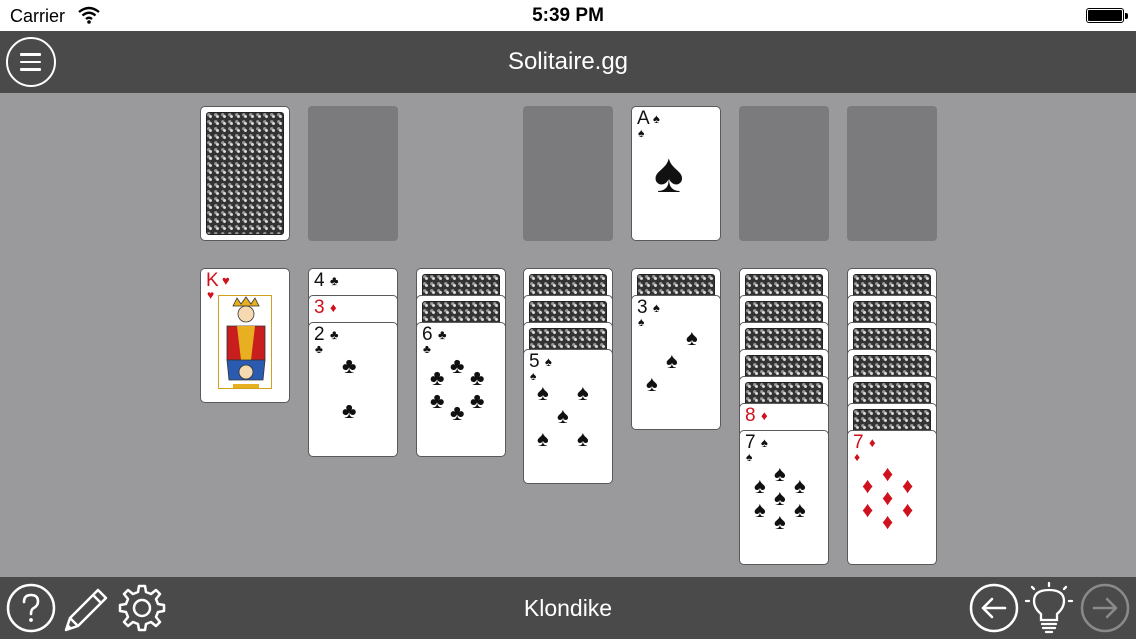  I want to click on tableau-card: 3 ♠ ♠ ♠ ♠ ♠, so click(676, 362).